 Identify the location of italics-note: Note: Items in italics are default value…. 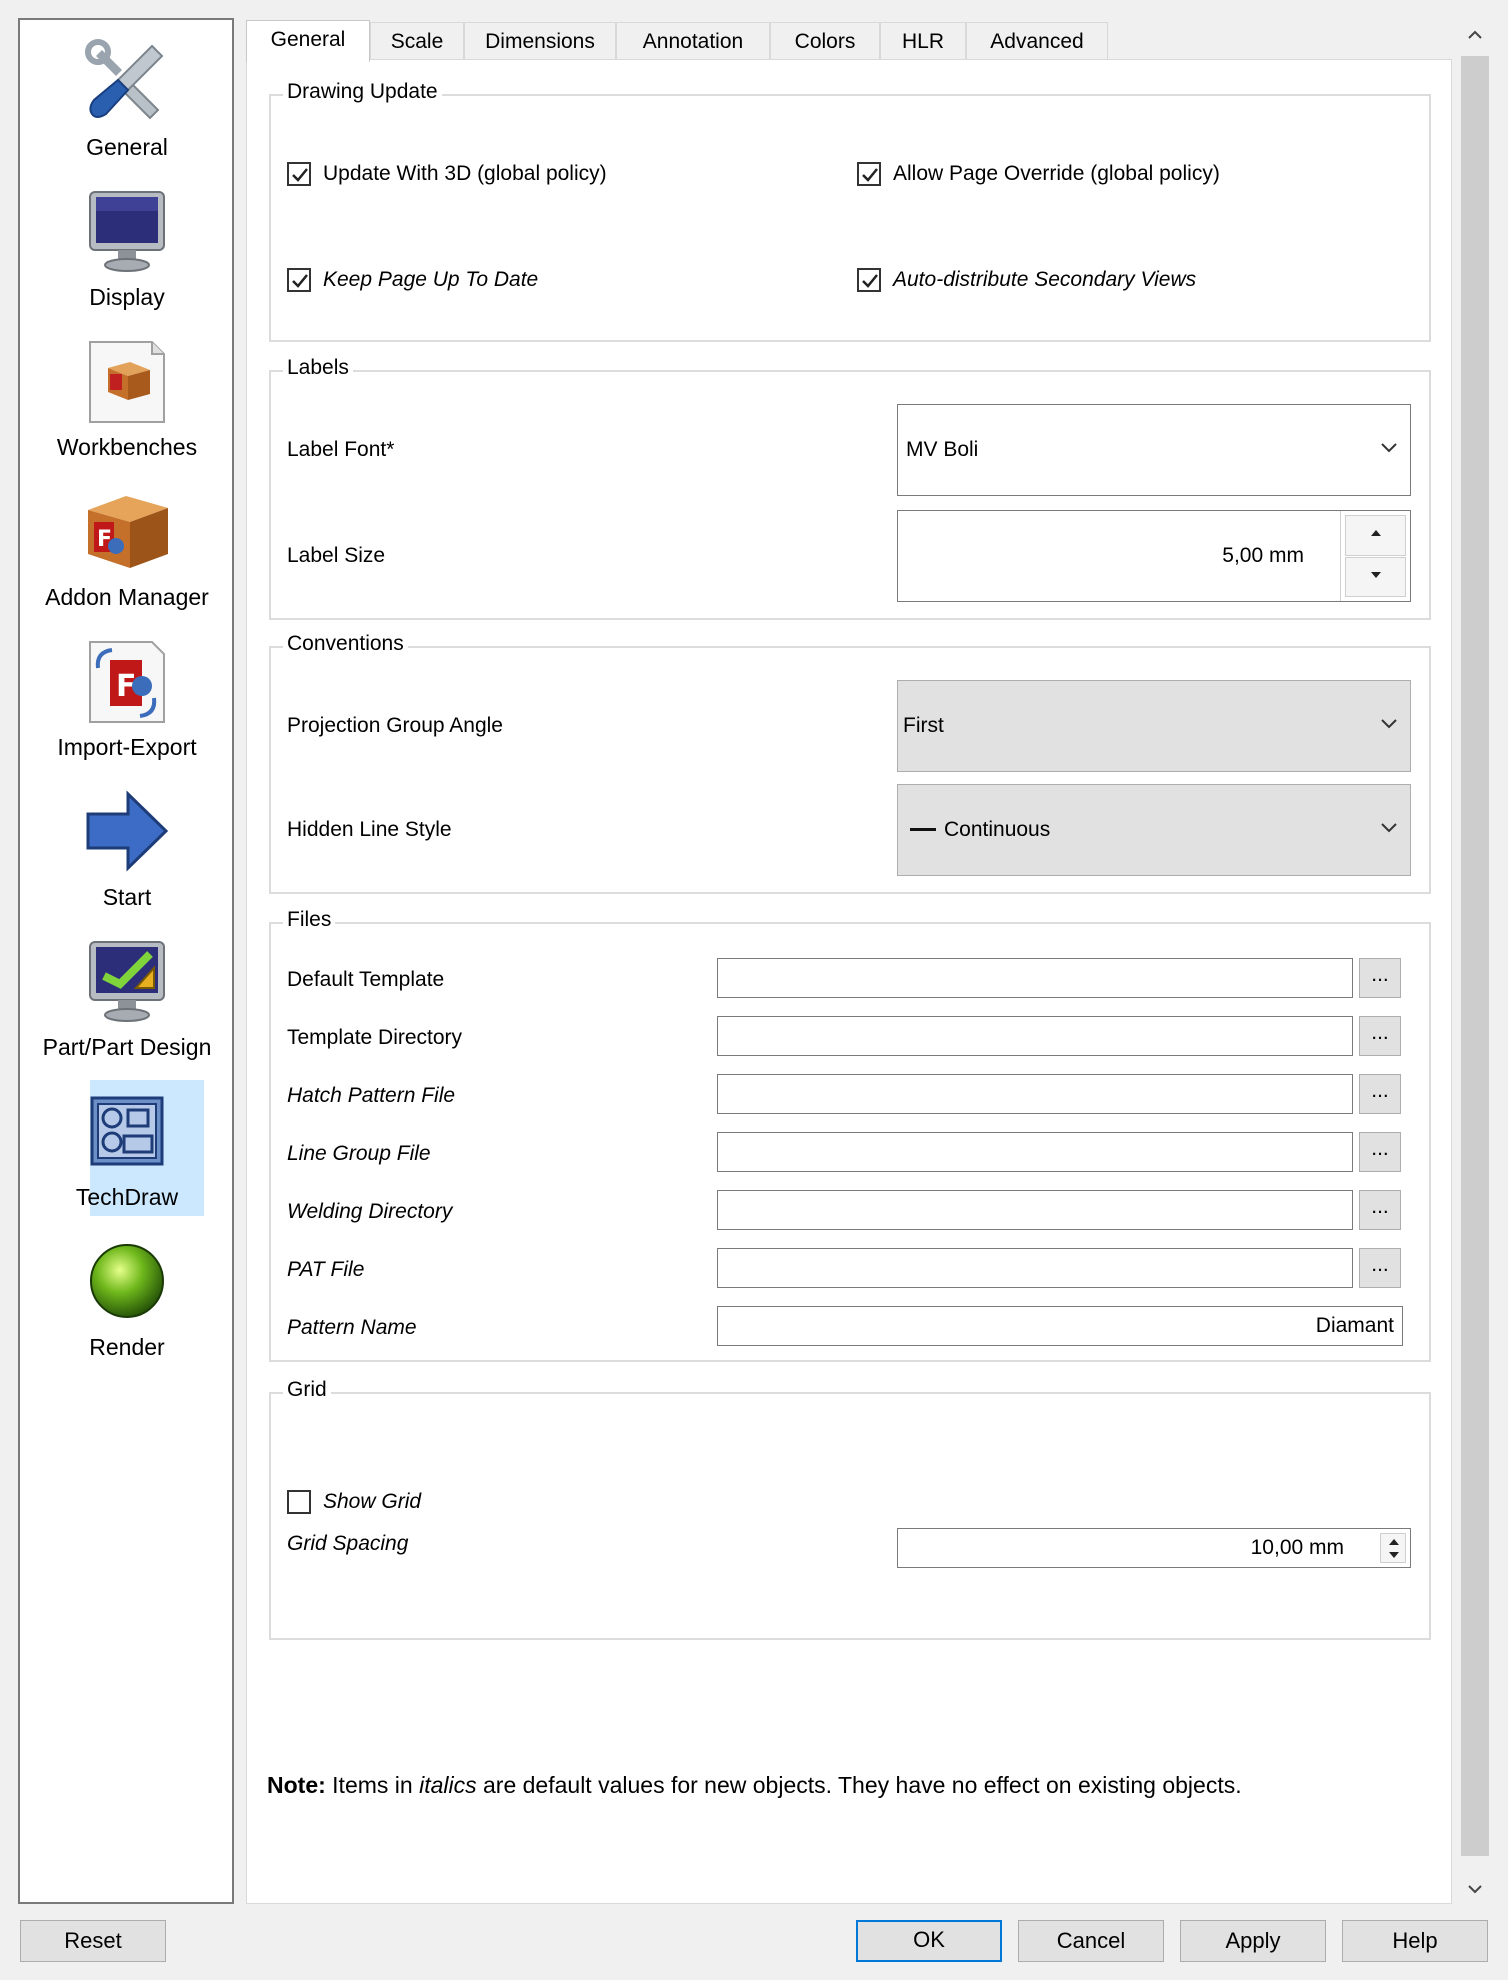
(754, 1785).